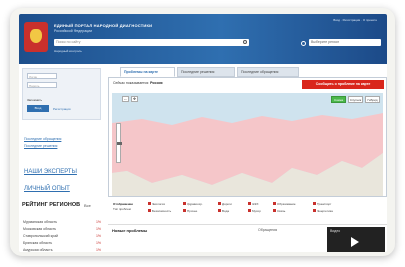 The image size is (405, 267). Describe the element at coordinates (62, 250) in the screenshot. I see `rating-row: Амурская область 1%` at that location.